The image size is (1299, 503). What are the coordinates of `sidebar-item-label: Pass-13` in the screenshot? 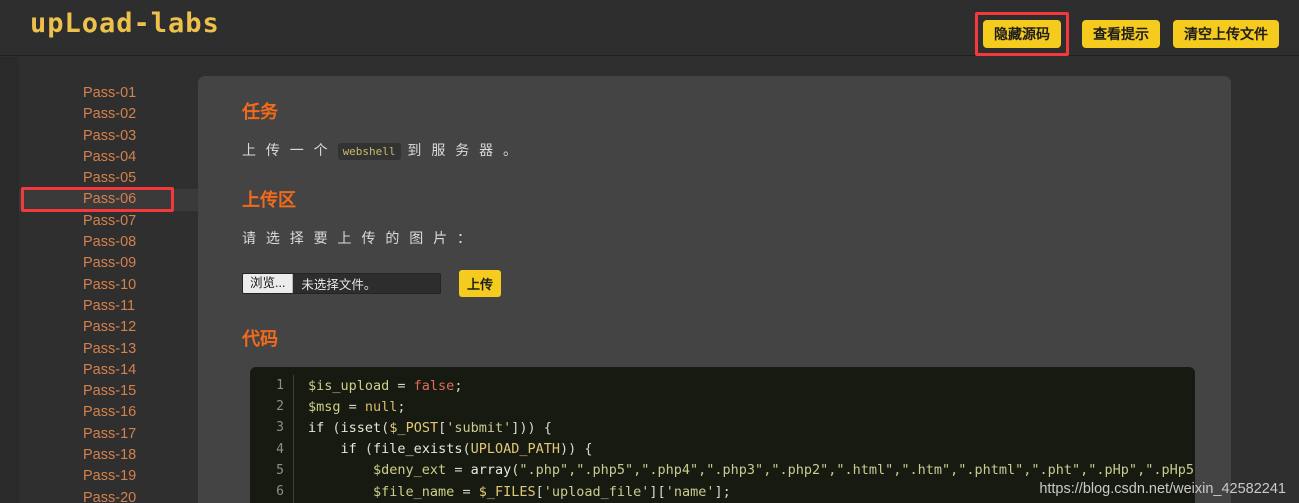 It's located at (110, 348).